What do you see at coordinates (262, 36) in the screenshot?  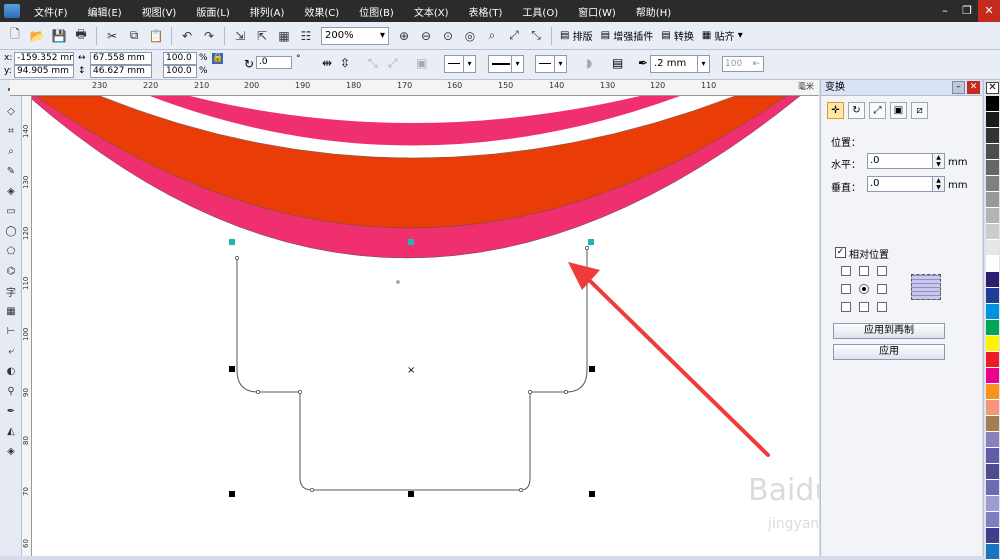 I see `export-icon: ⇱` at bounding box center [262, 36].